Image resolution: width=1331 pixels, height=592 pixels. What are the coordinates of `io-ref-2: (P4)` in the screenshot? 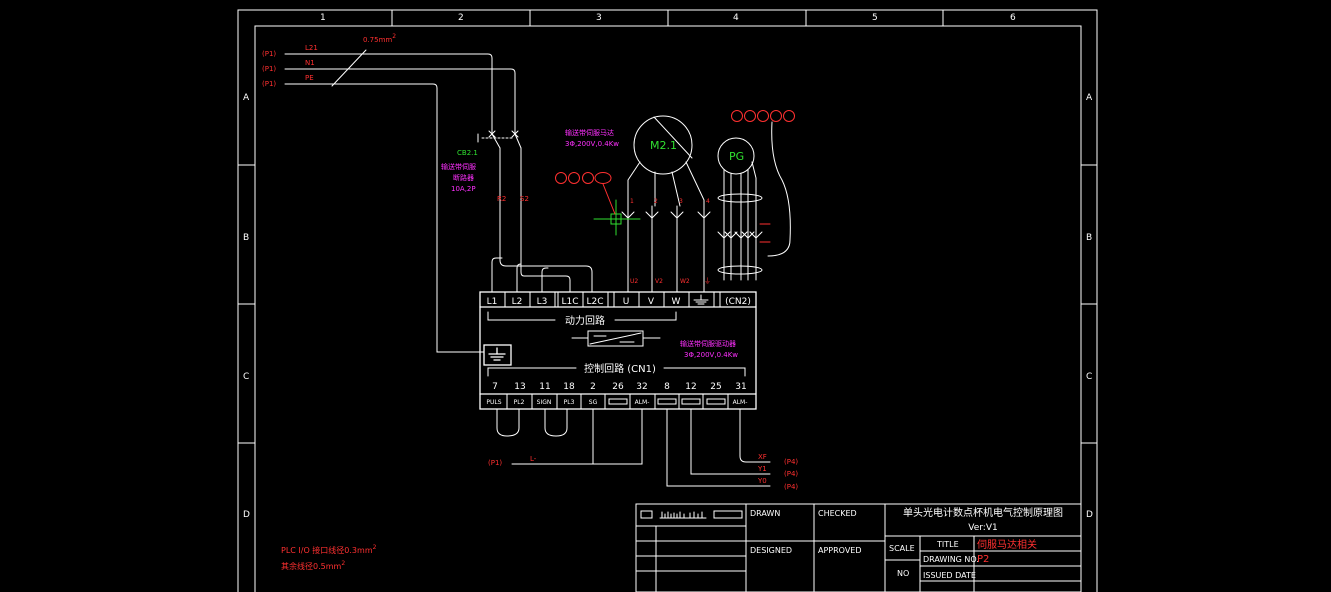 It's located at (791, 474).